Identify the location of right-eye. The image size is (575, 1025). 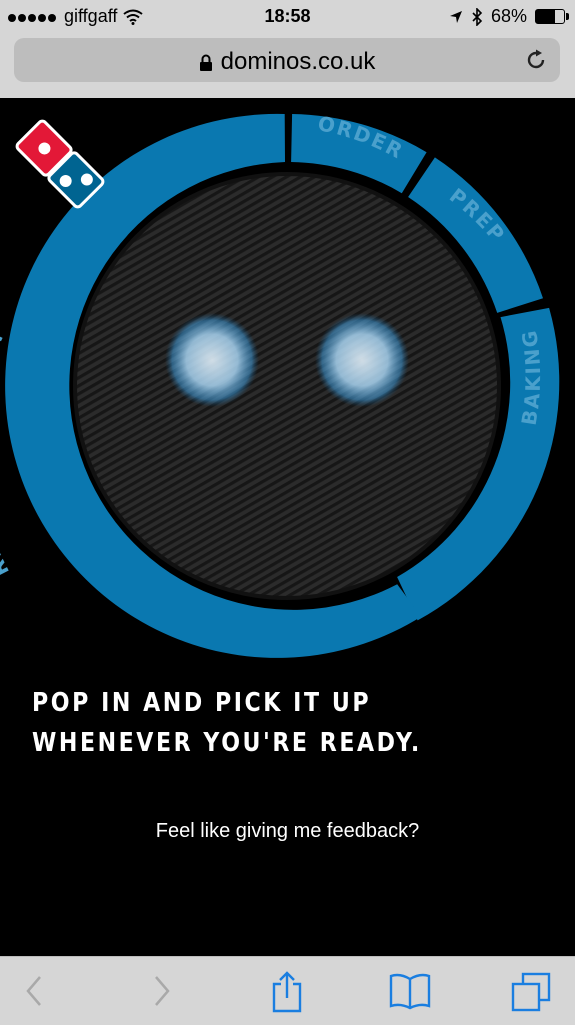
(362, 360).